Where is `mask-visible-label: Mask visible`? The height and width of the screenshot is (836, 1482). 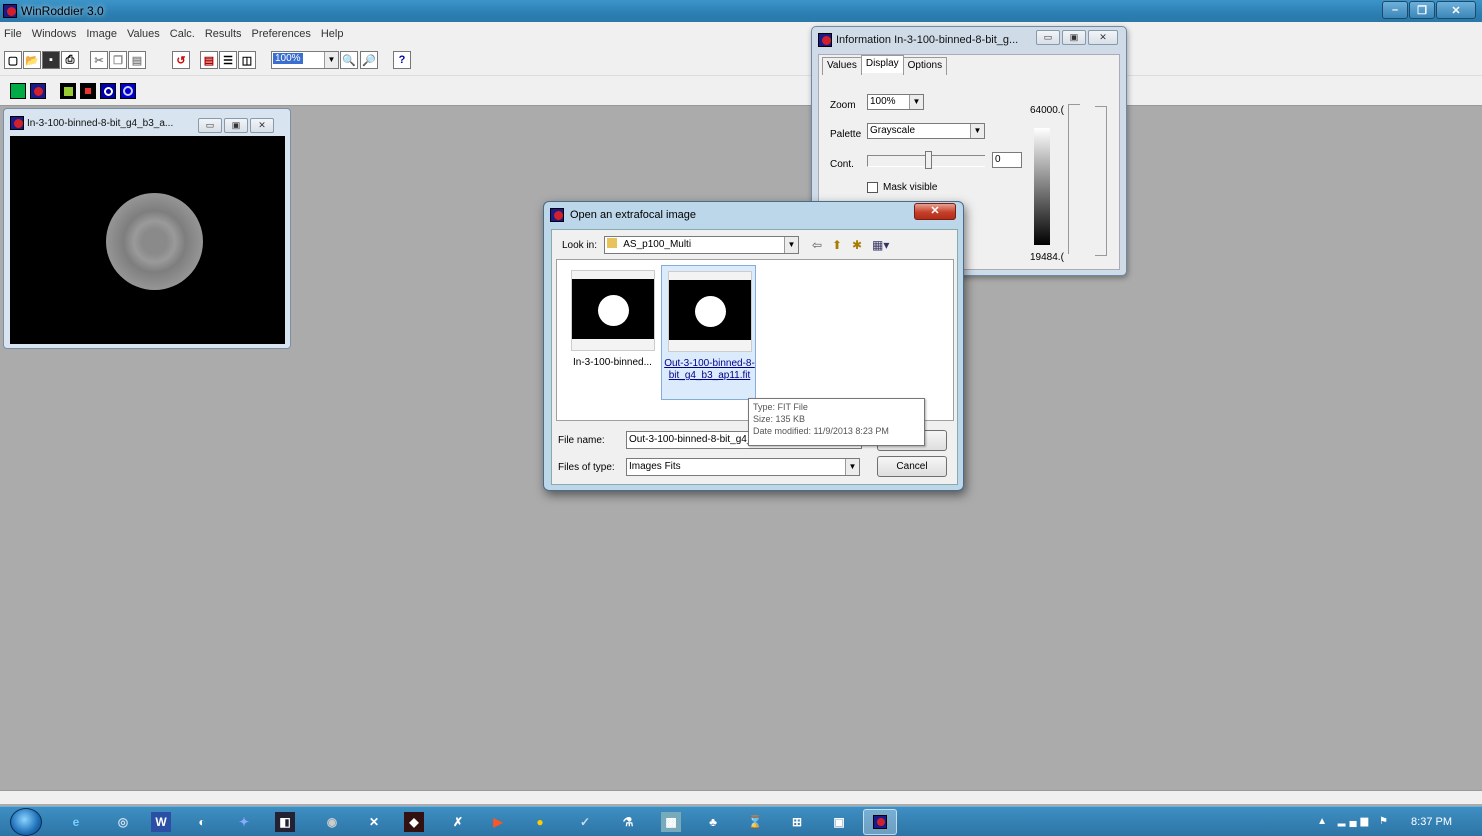
mask-visible-label: Mask visible is located at coordinates (910, 187).